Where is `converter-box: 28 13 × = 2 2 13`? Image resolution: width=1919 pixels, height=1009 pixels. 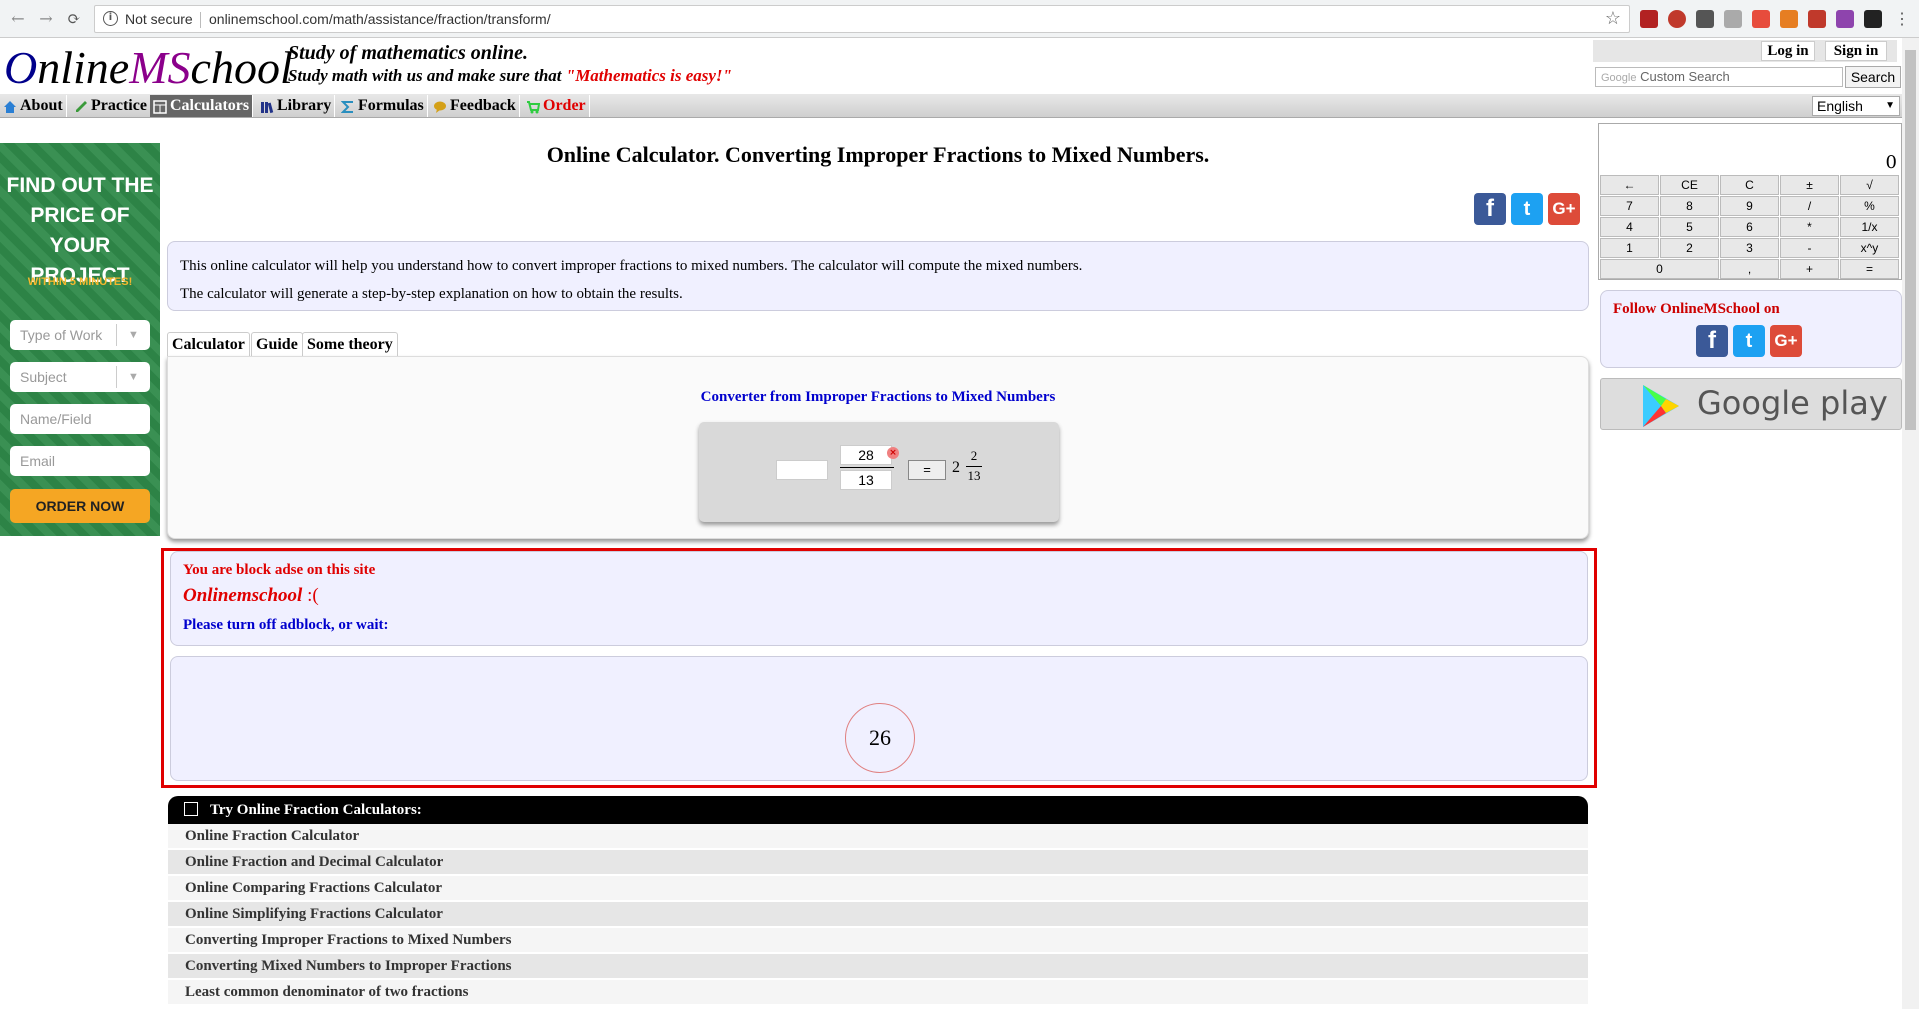 converter-box: 28 13 × = 2 2 13 is located at coordinates (879, 472).